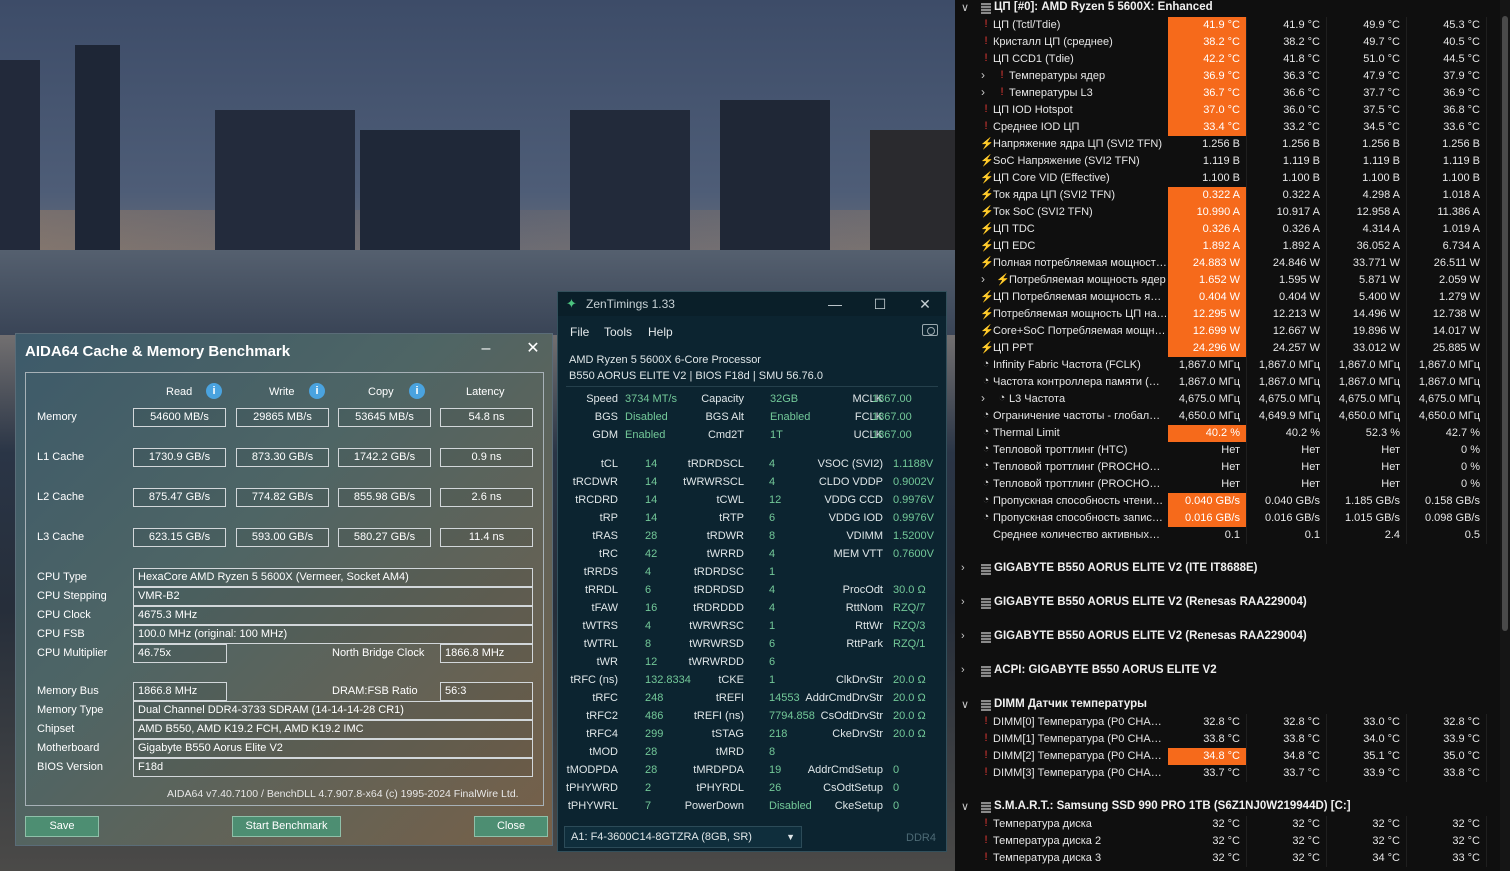 The width and height of the screenshot is (1510, 871). Describe the element at coordinates (1207, 76) in the screenshot. I see `current-value: 36.9 °C` at that location.